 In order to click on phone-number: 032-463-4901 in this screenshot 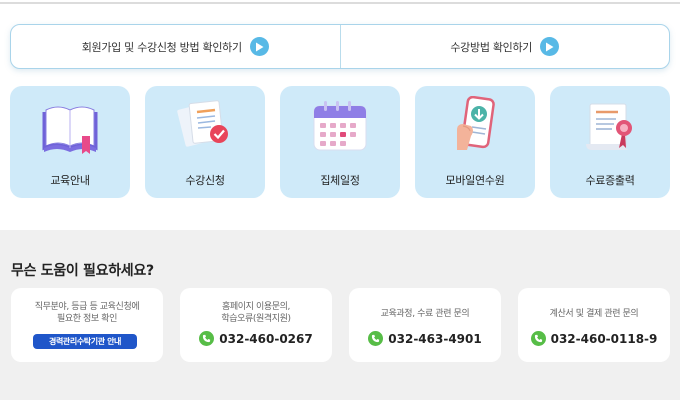, I will do `click(435, 338)`.